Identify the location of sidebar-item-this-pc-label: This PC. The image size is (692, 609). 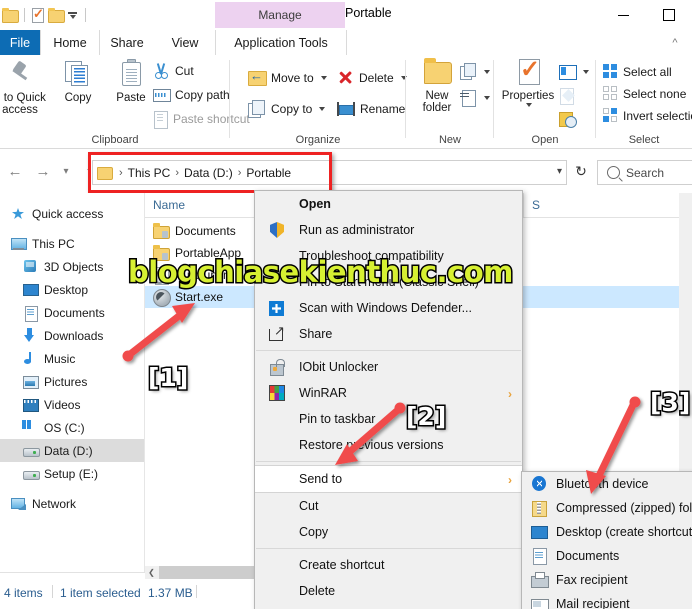
(53, 243).